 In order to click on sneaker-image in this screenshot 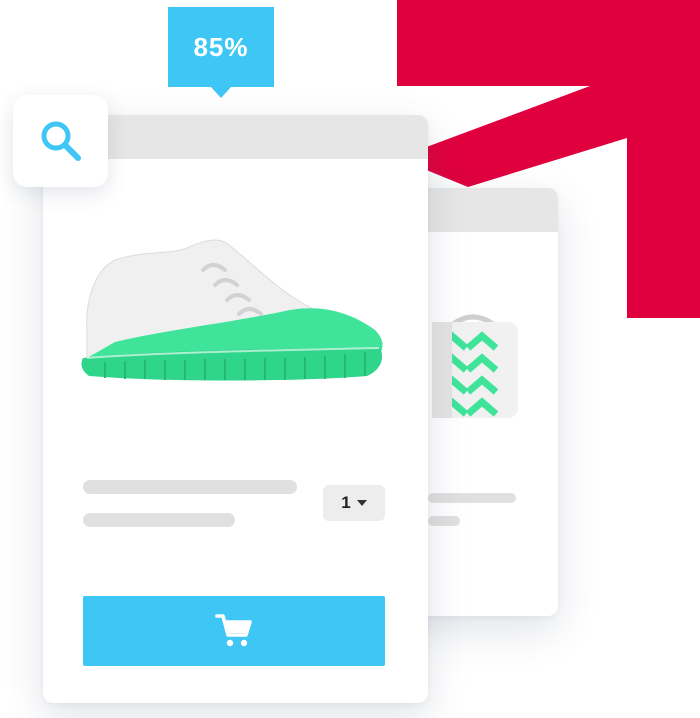, I will do `click(232, 310)`.